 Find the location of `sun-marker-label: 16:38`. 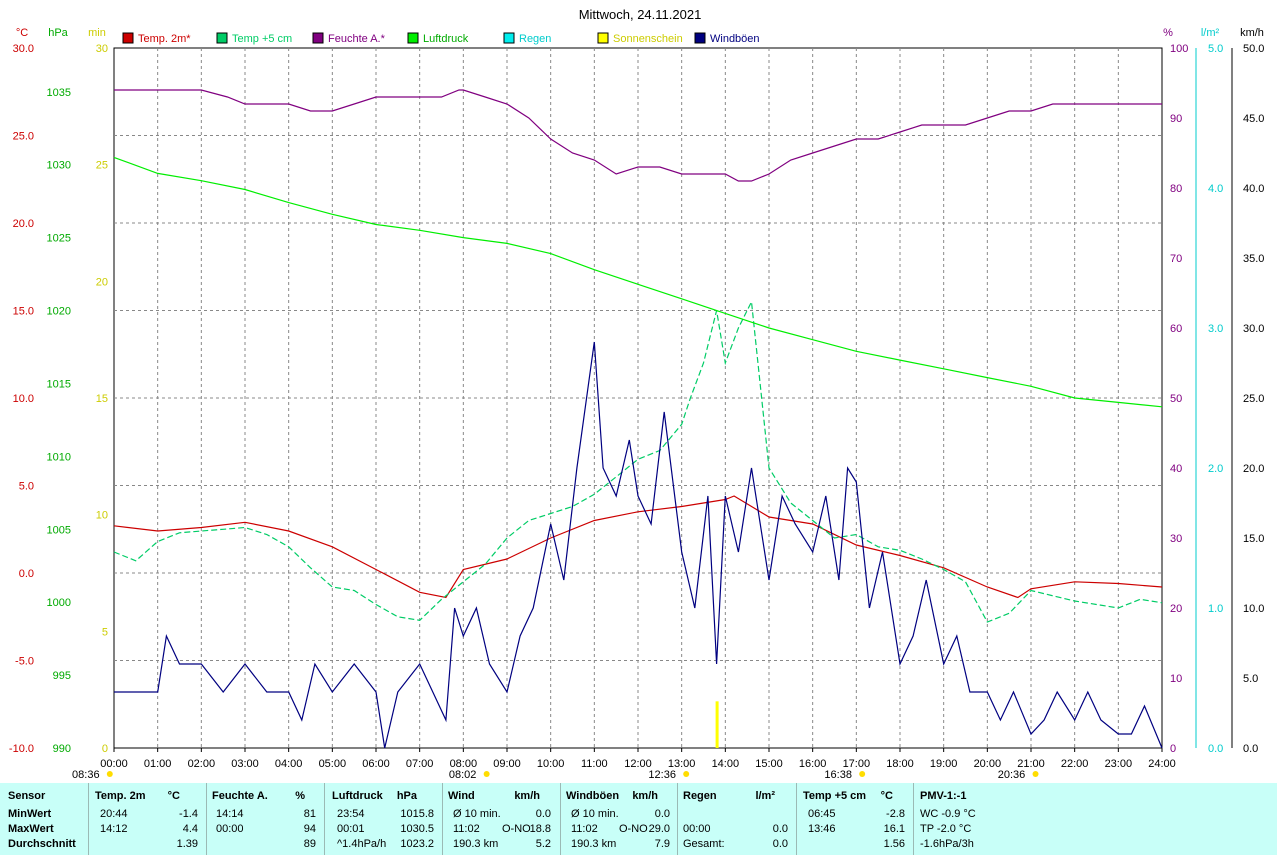

sun-marker-label: 16:38 is located at coordinates (838, 775).